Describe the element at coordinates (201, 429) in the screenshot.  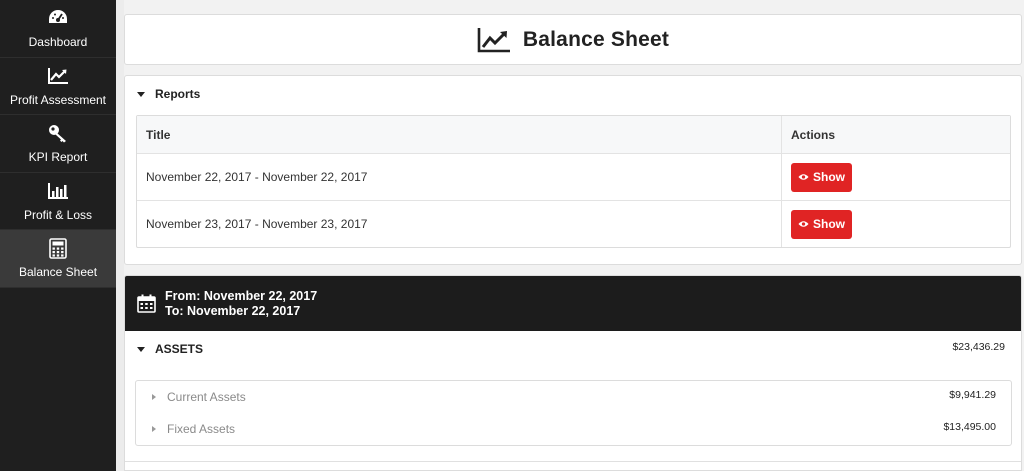
I see `fixed-assets-label: Fixed Assets` at that location.